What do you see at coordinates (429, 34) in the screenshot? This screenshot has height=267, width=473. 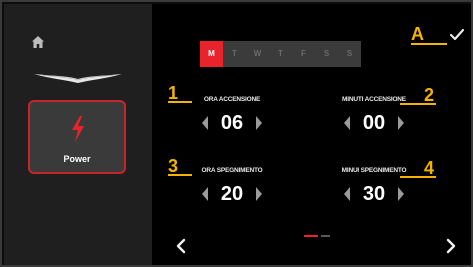 I see `callout-a: A` at bounding box center [429, 34].